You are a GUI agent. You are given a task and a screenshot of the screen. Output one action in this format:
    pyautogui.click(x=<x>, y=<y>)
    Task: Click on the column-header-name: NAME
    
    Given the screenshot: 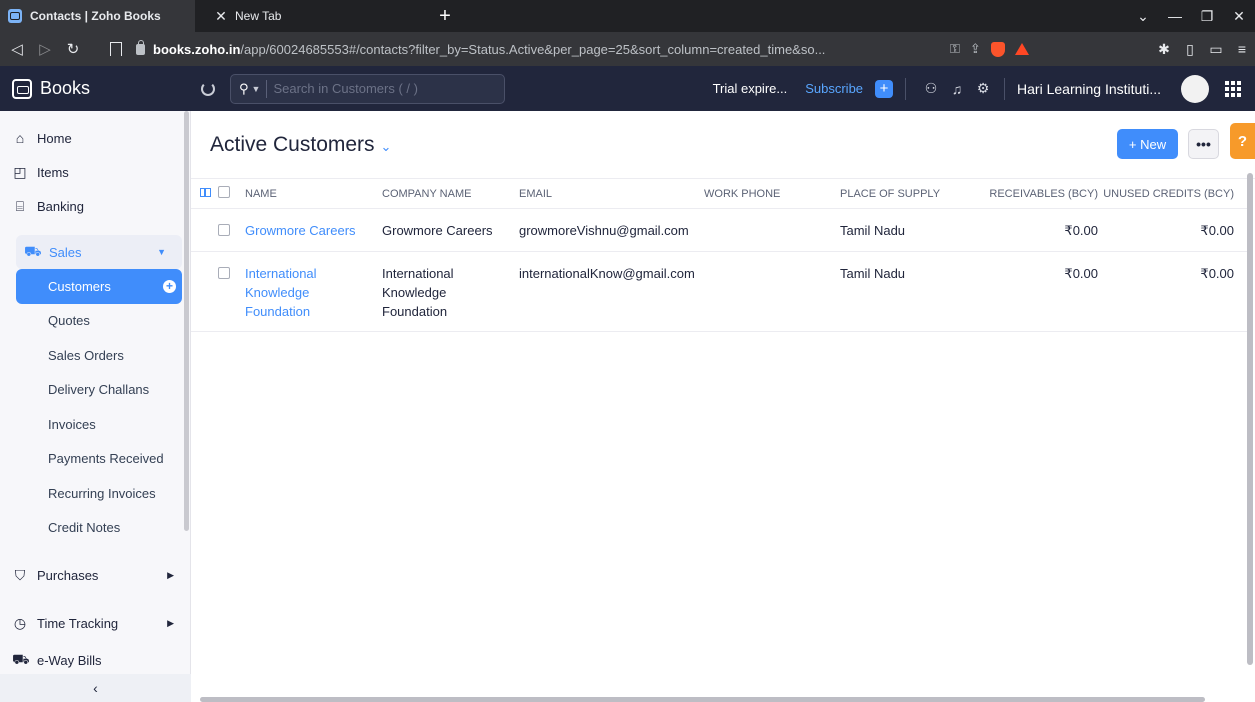 What is the action you would take?
    pyautogui.click(x=313, y=194)
    